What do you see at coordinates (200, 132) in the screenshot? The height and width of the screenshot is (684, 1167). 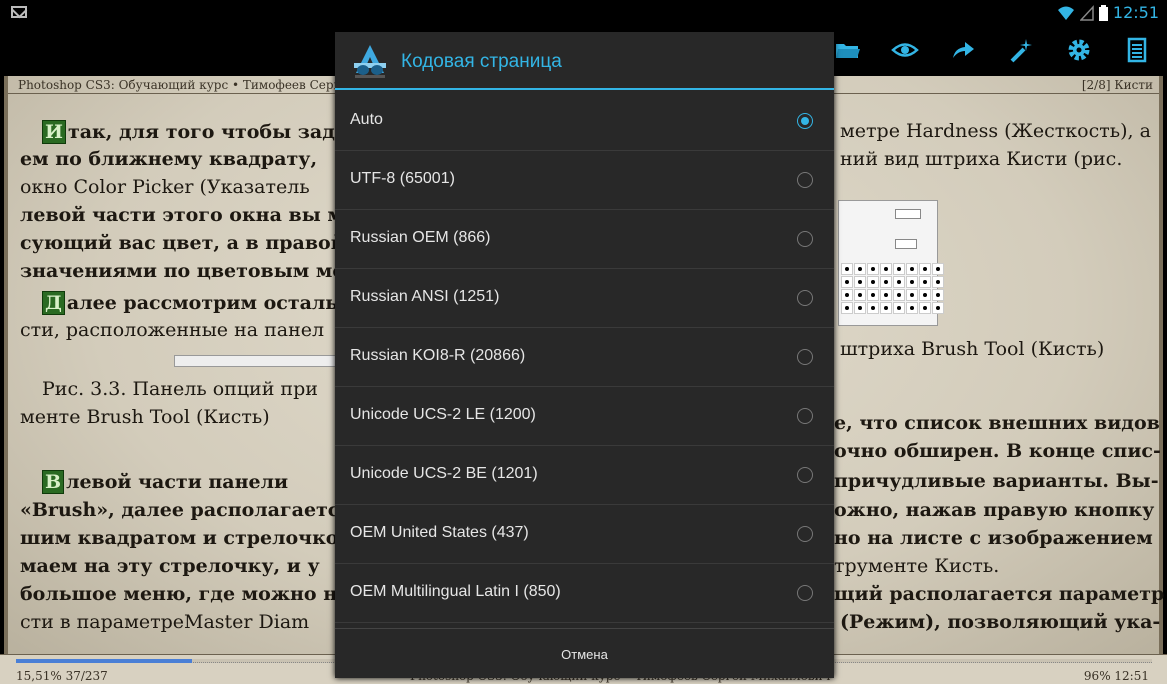 I see `text-line: Итак, для того чтобы задат` at bounding box center [200, 132].